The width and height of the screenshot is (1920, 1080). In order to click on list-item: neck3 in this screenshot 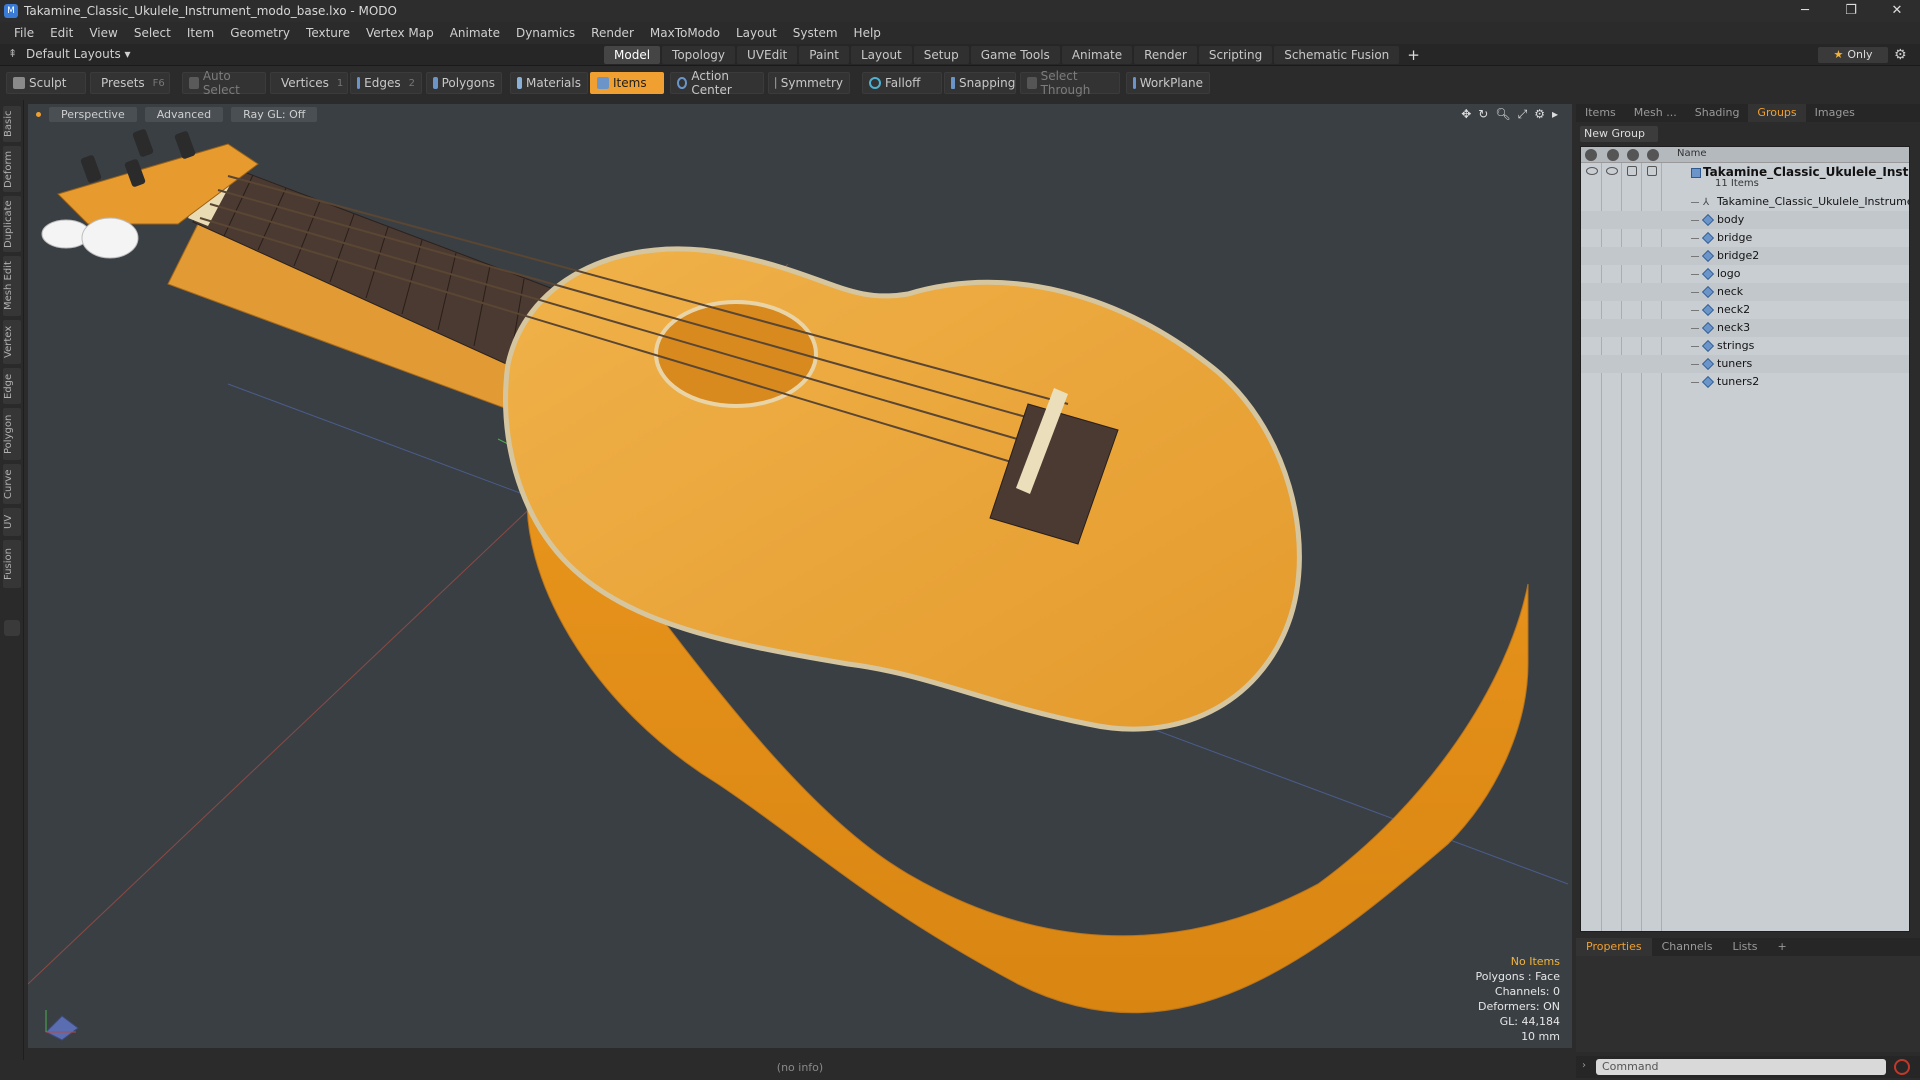, I will do `click(1745, 328)`.